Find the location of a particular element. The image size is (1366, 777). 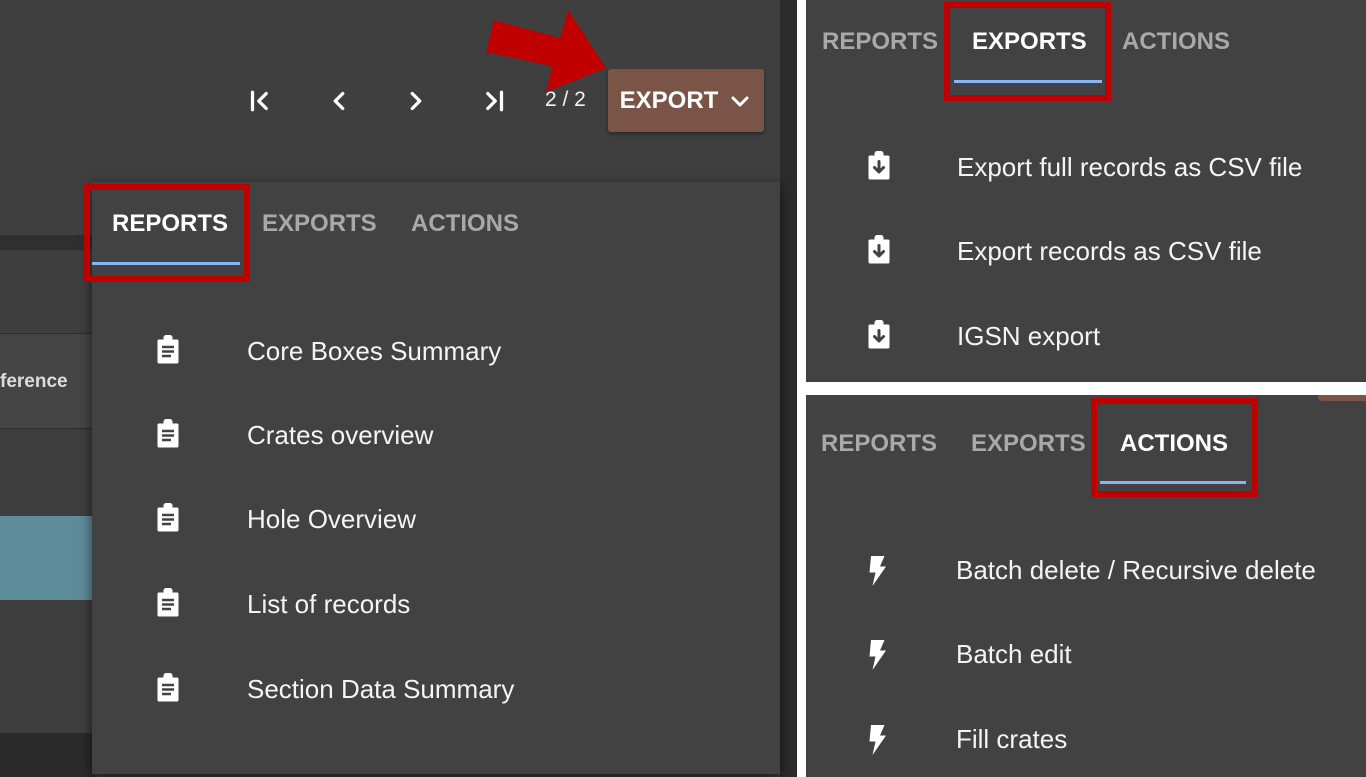

first-page-icon is located at coordinates (259, 101).